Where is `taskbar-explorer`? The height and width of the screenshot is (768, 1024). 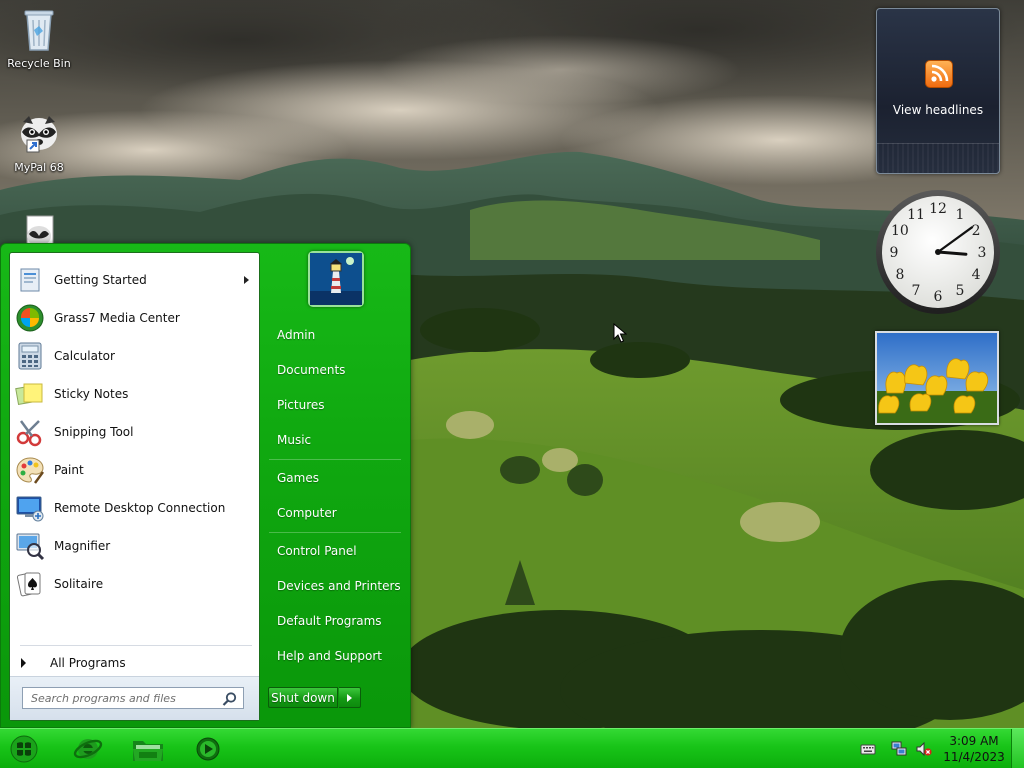 taskbar-explorer is located at coordinates (148, 749).